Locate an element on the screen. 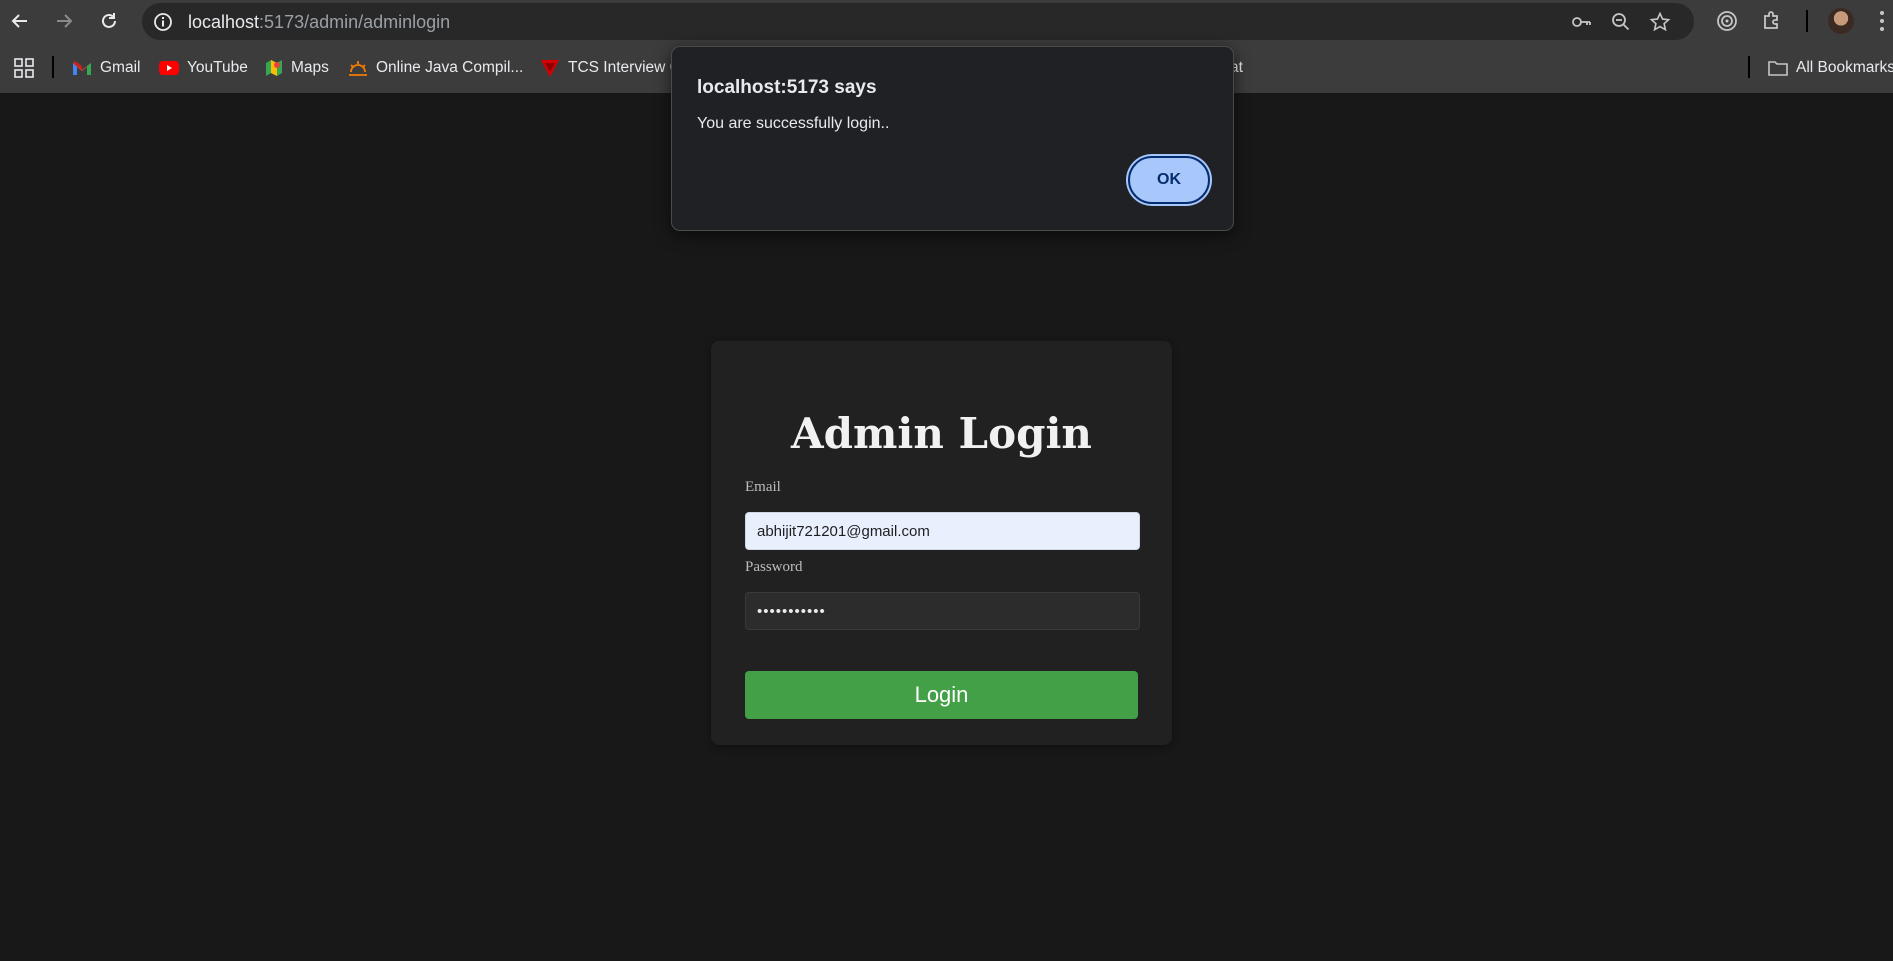  extensions-puzzle-icon is located at coordinates (1772, 21).